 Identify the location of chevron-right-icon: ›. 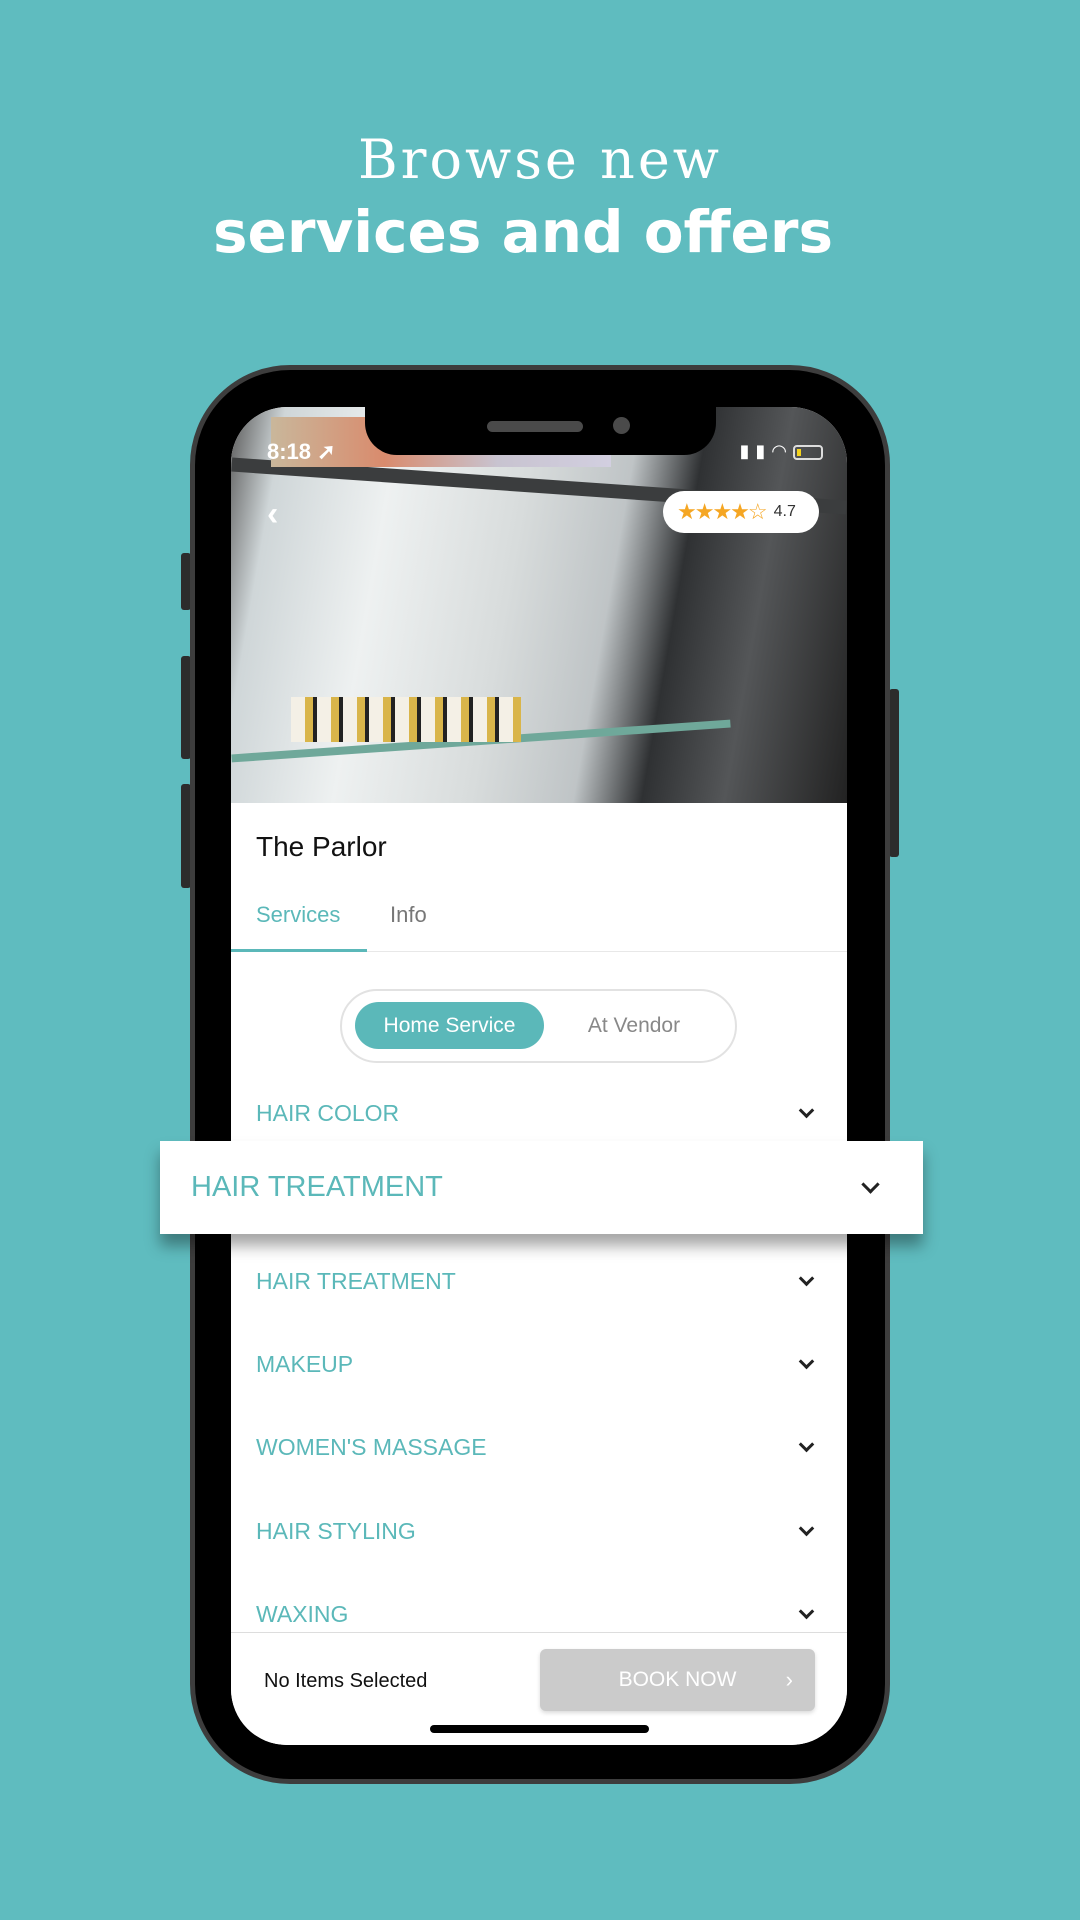
(789, 1679).